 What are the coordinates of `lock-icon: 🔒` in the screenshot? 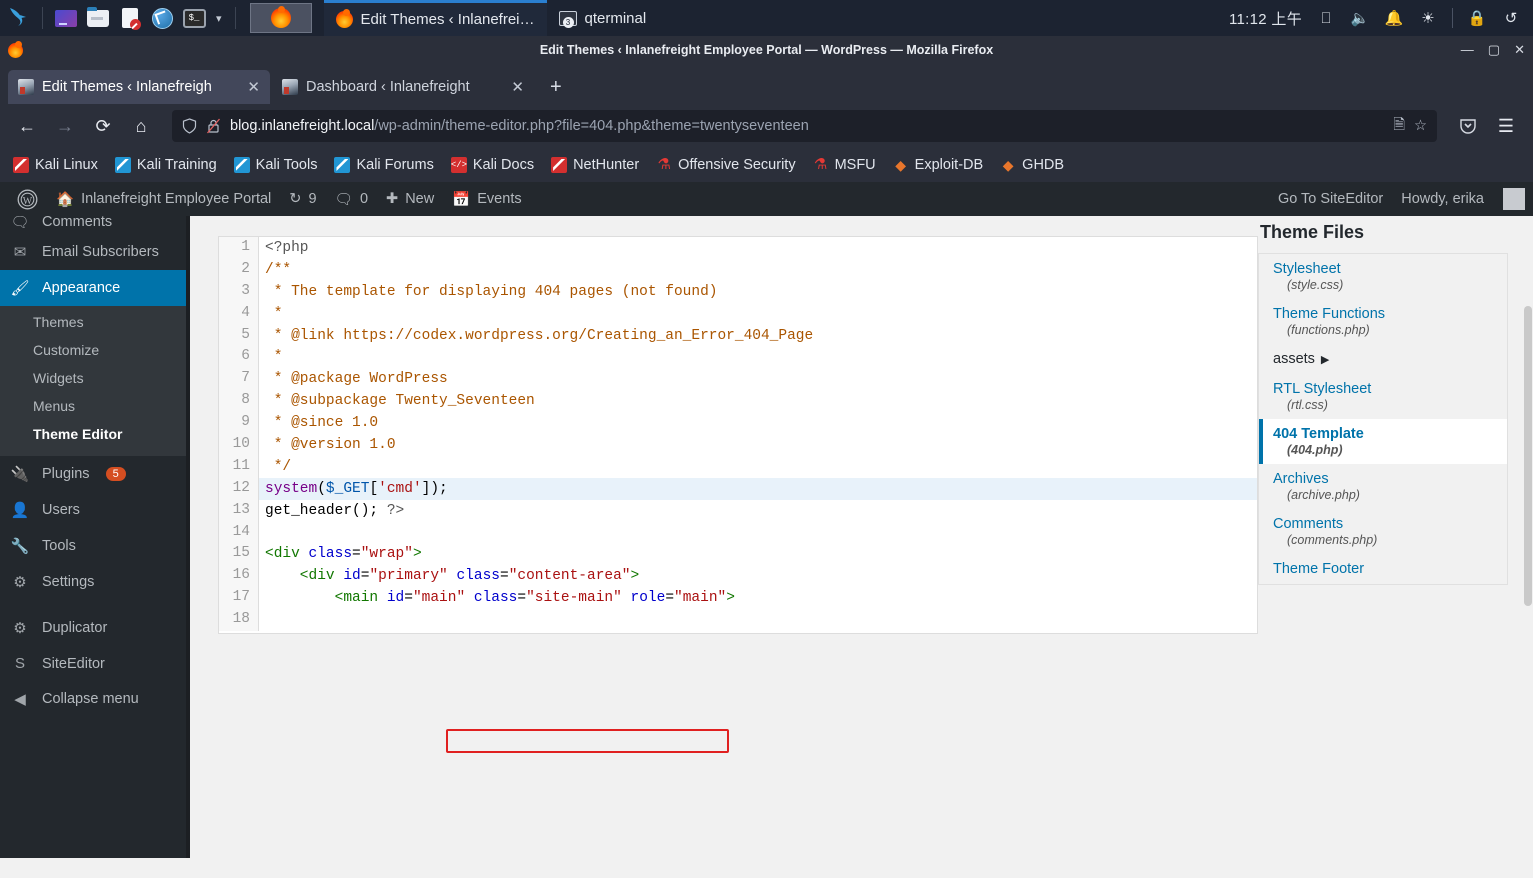 It's located at (1477, 18).